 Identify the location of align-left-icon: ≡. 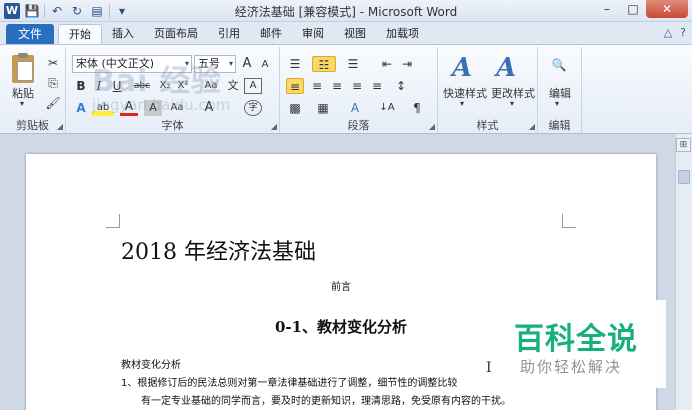
(295, 86).